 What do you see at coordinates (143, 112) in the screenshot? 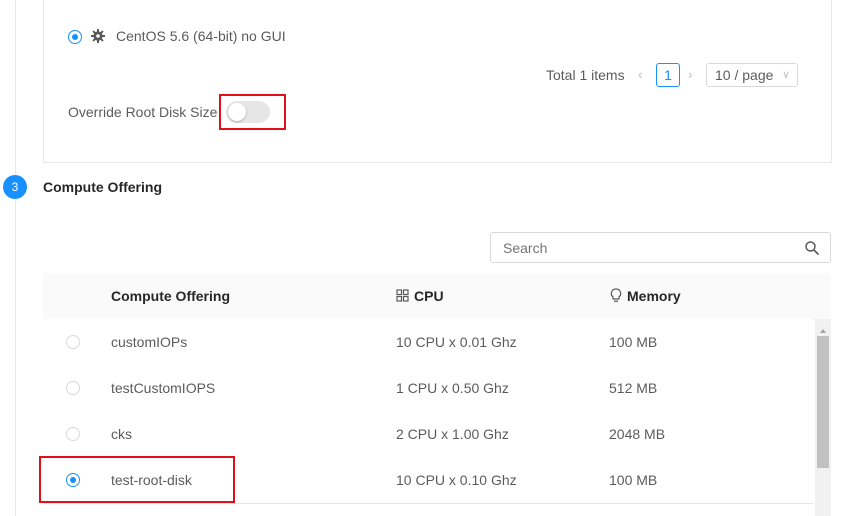
I see `override-root-disk-label: Override Root Disk Size` at bounding box center [143, 112].